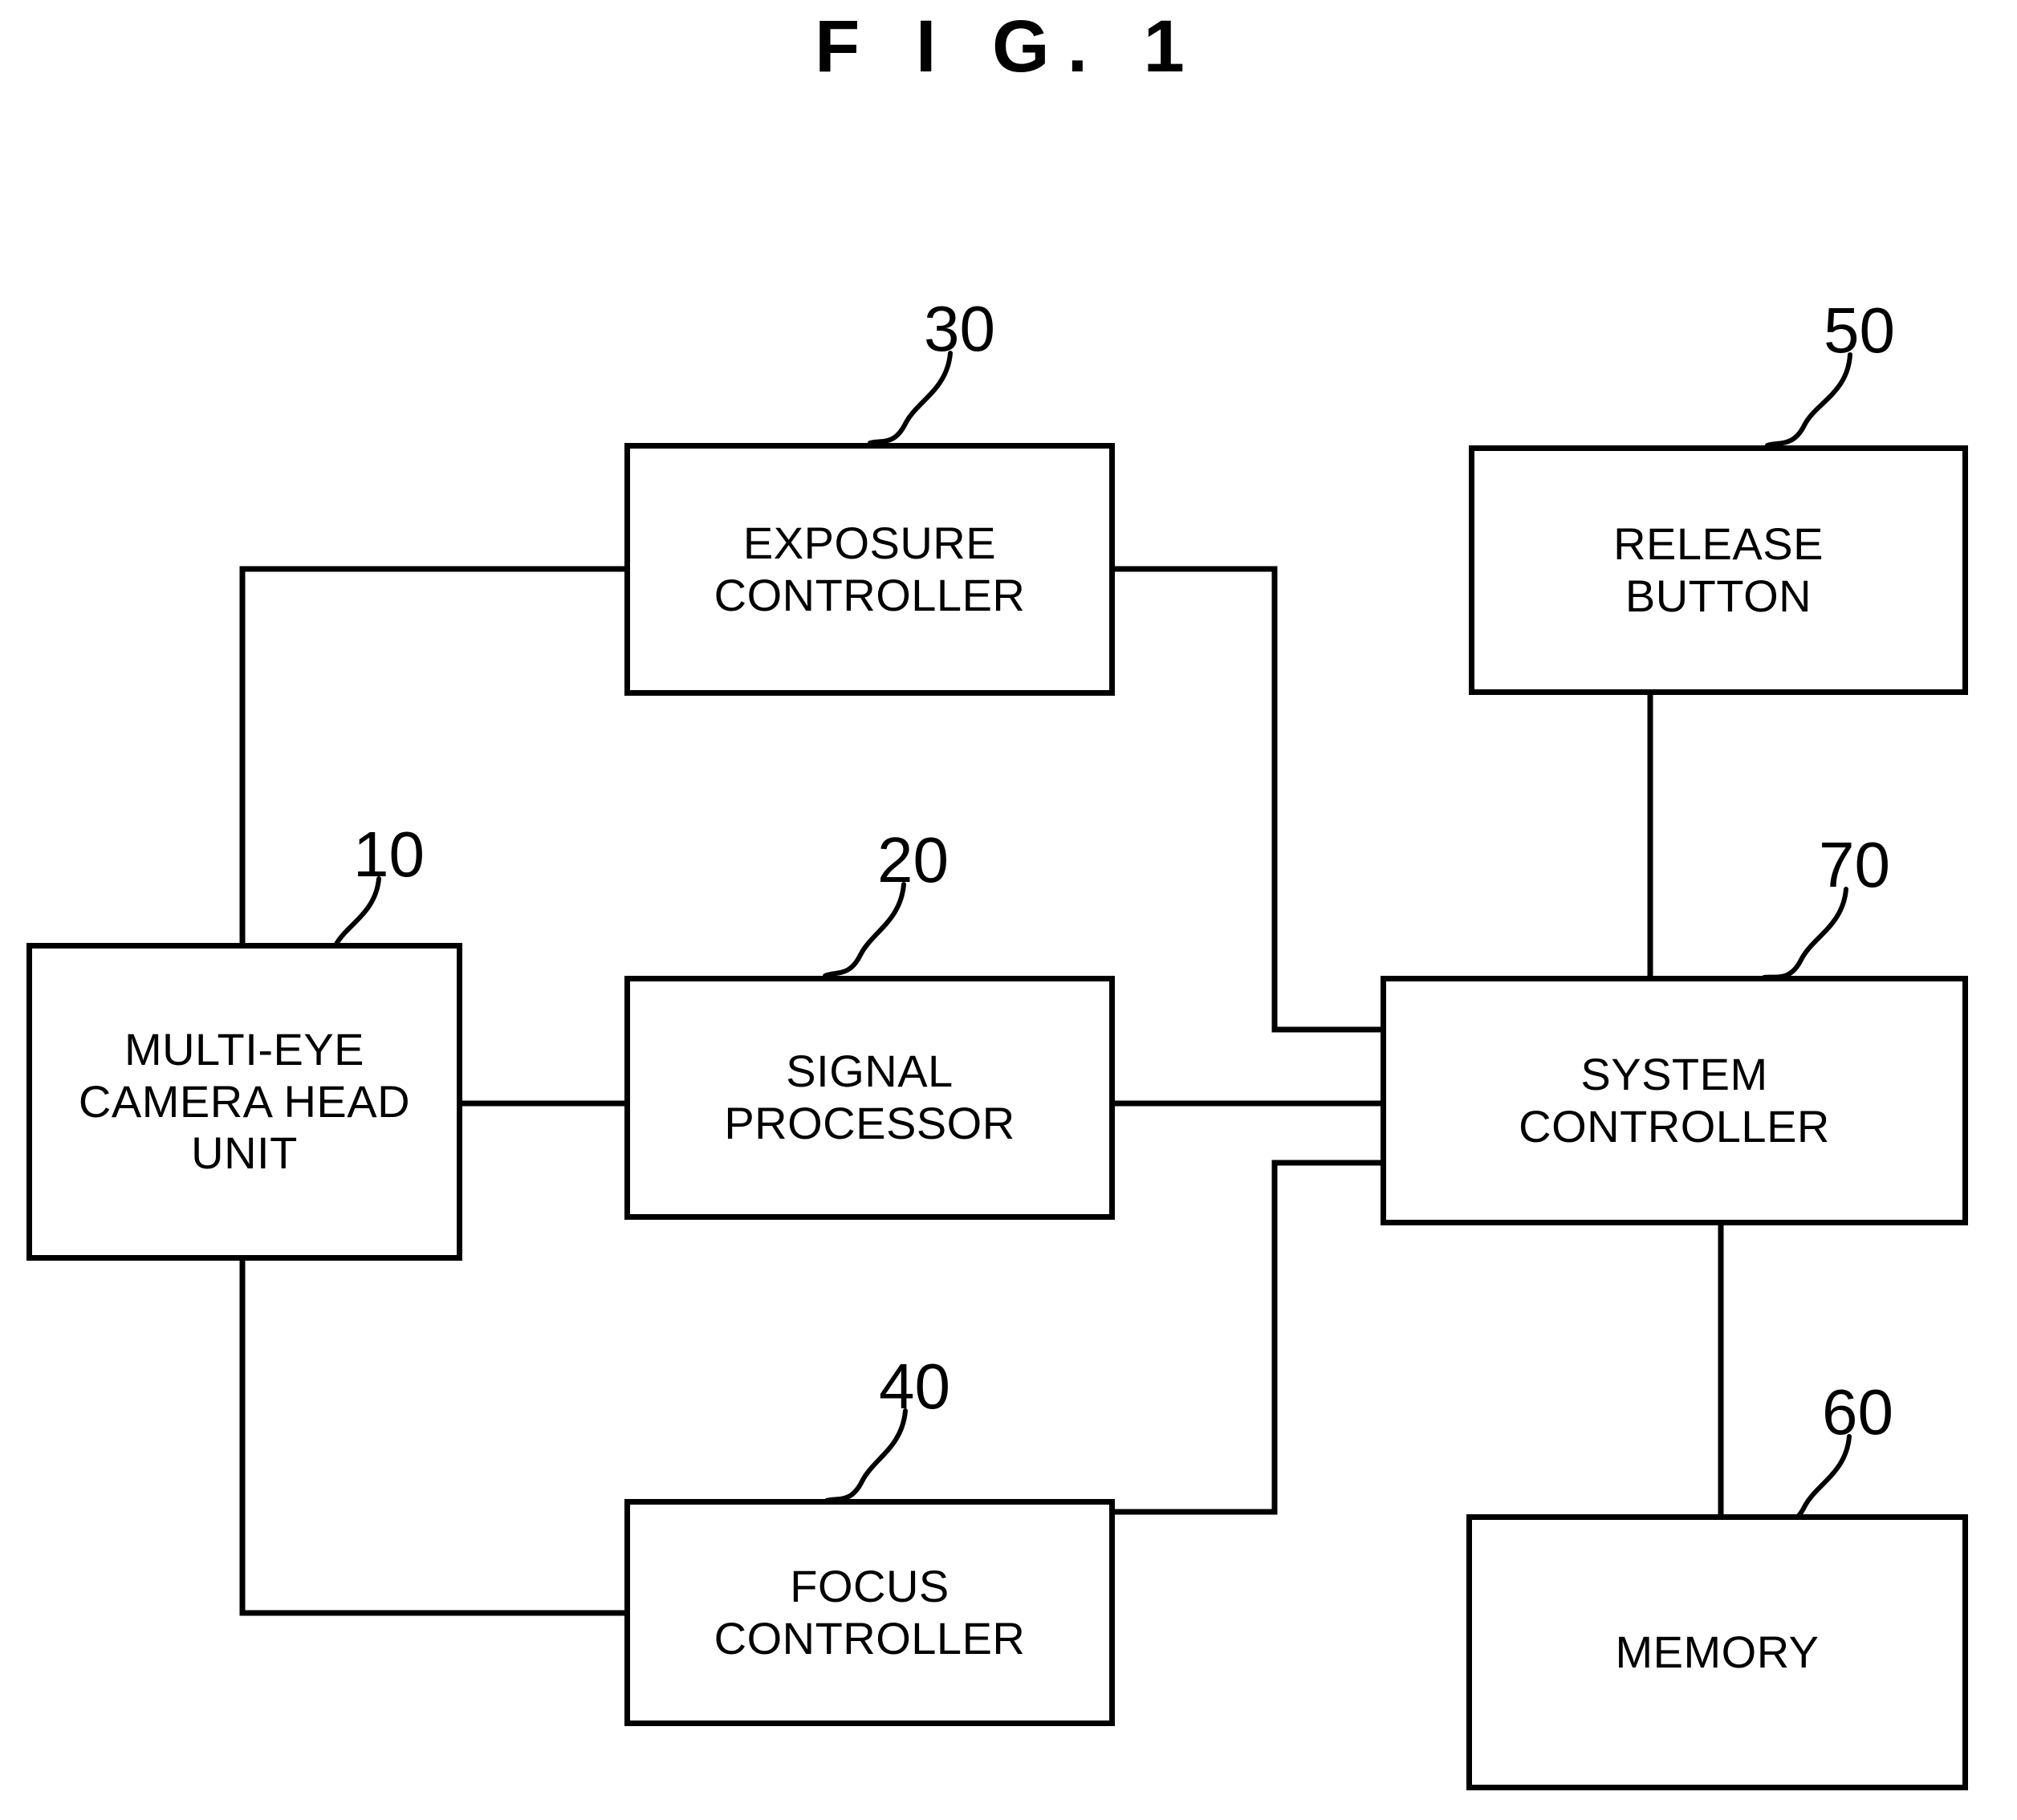 The width and height of the screenshot is (2017, 1820). I want to click on block-label-focus-controller: FOCUS CONTROLLER, so click(870, 1612).